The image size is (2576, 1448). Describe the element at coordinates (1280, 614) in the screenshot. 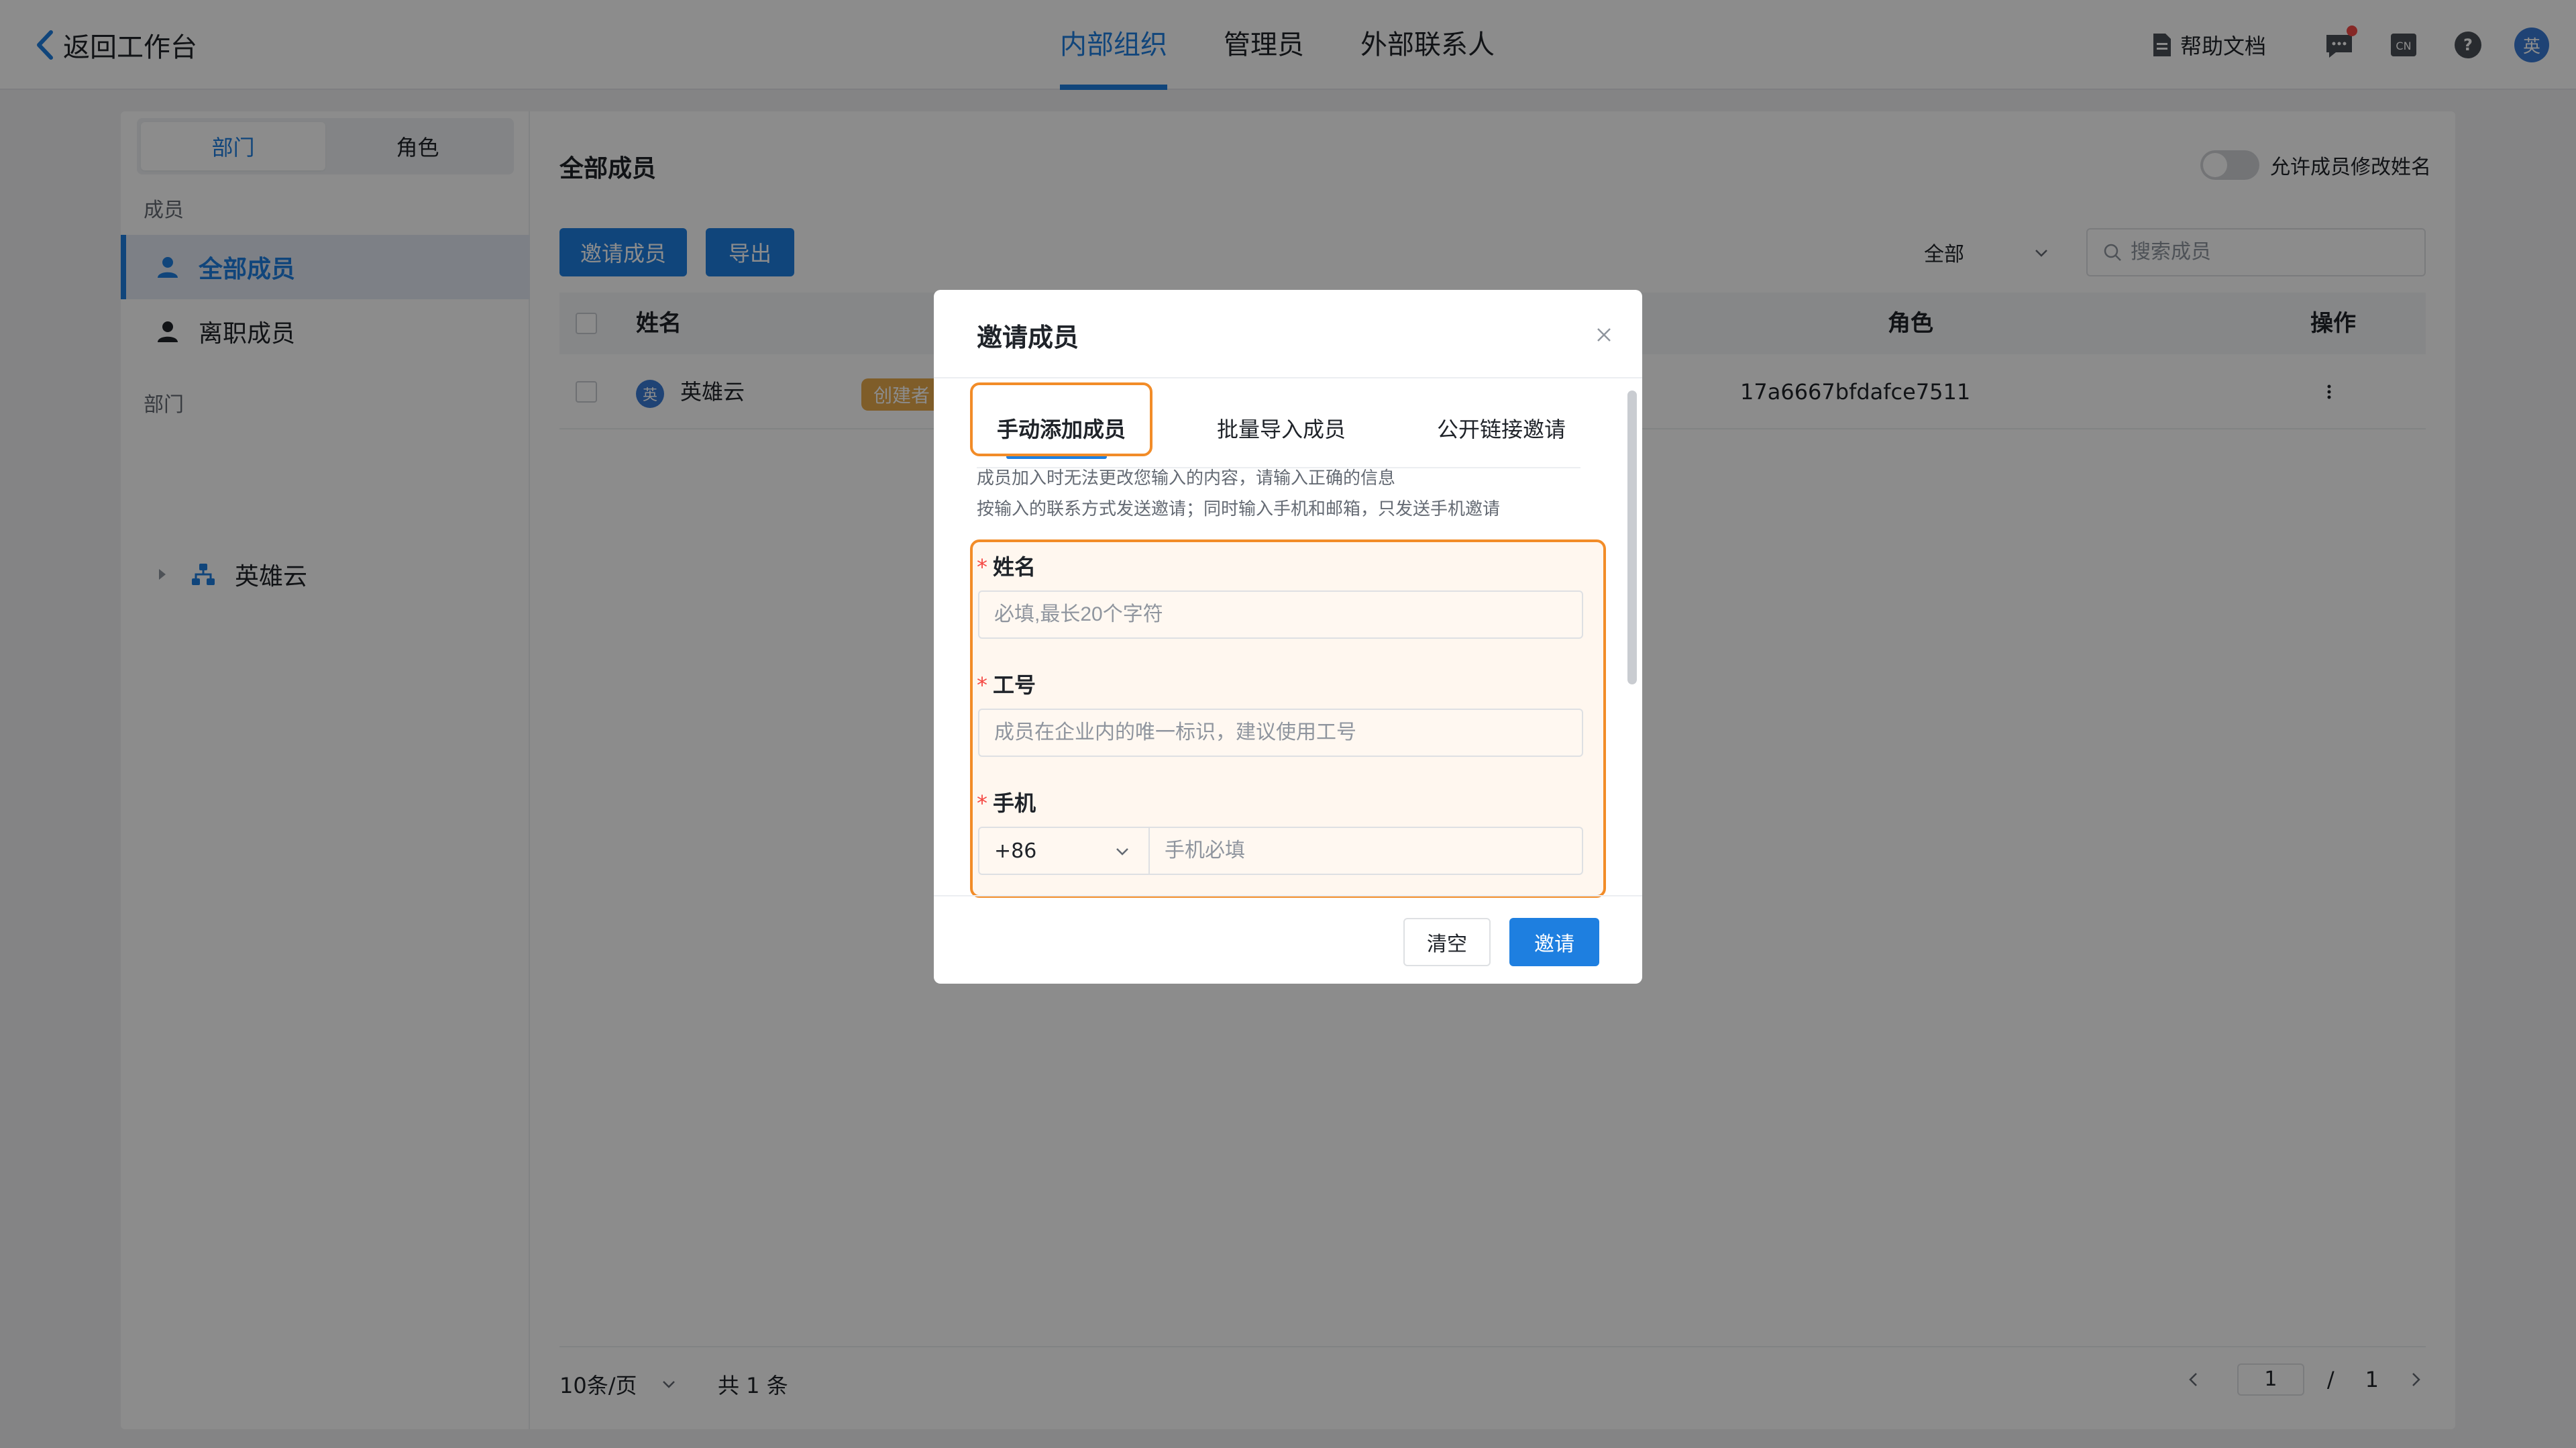

I see `name-input` at that location.